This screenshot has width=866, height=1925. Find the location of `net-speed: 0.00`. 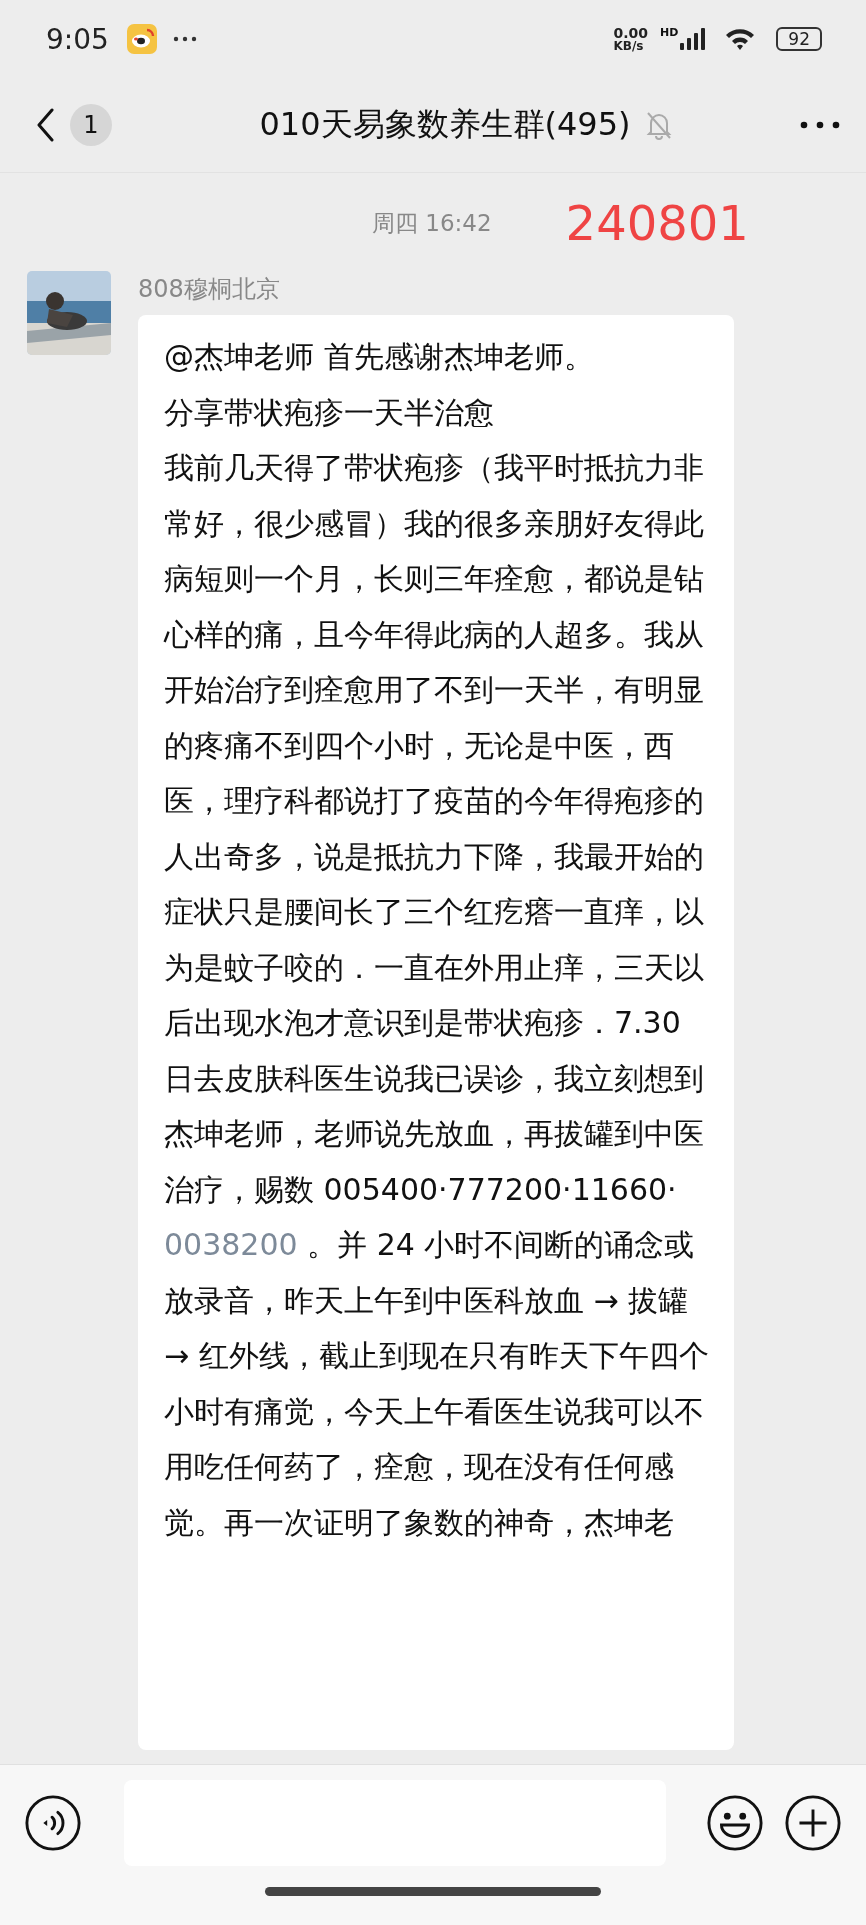

net-speed: 0.00 is located at coordinates (630, 33).